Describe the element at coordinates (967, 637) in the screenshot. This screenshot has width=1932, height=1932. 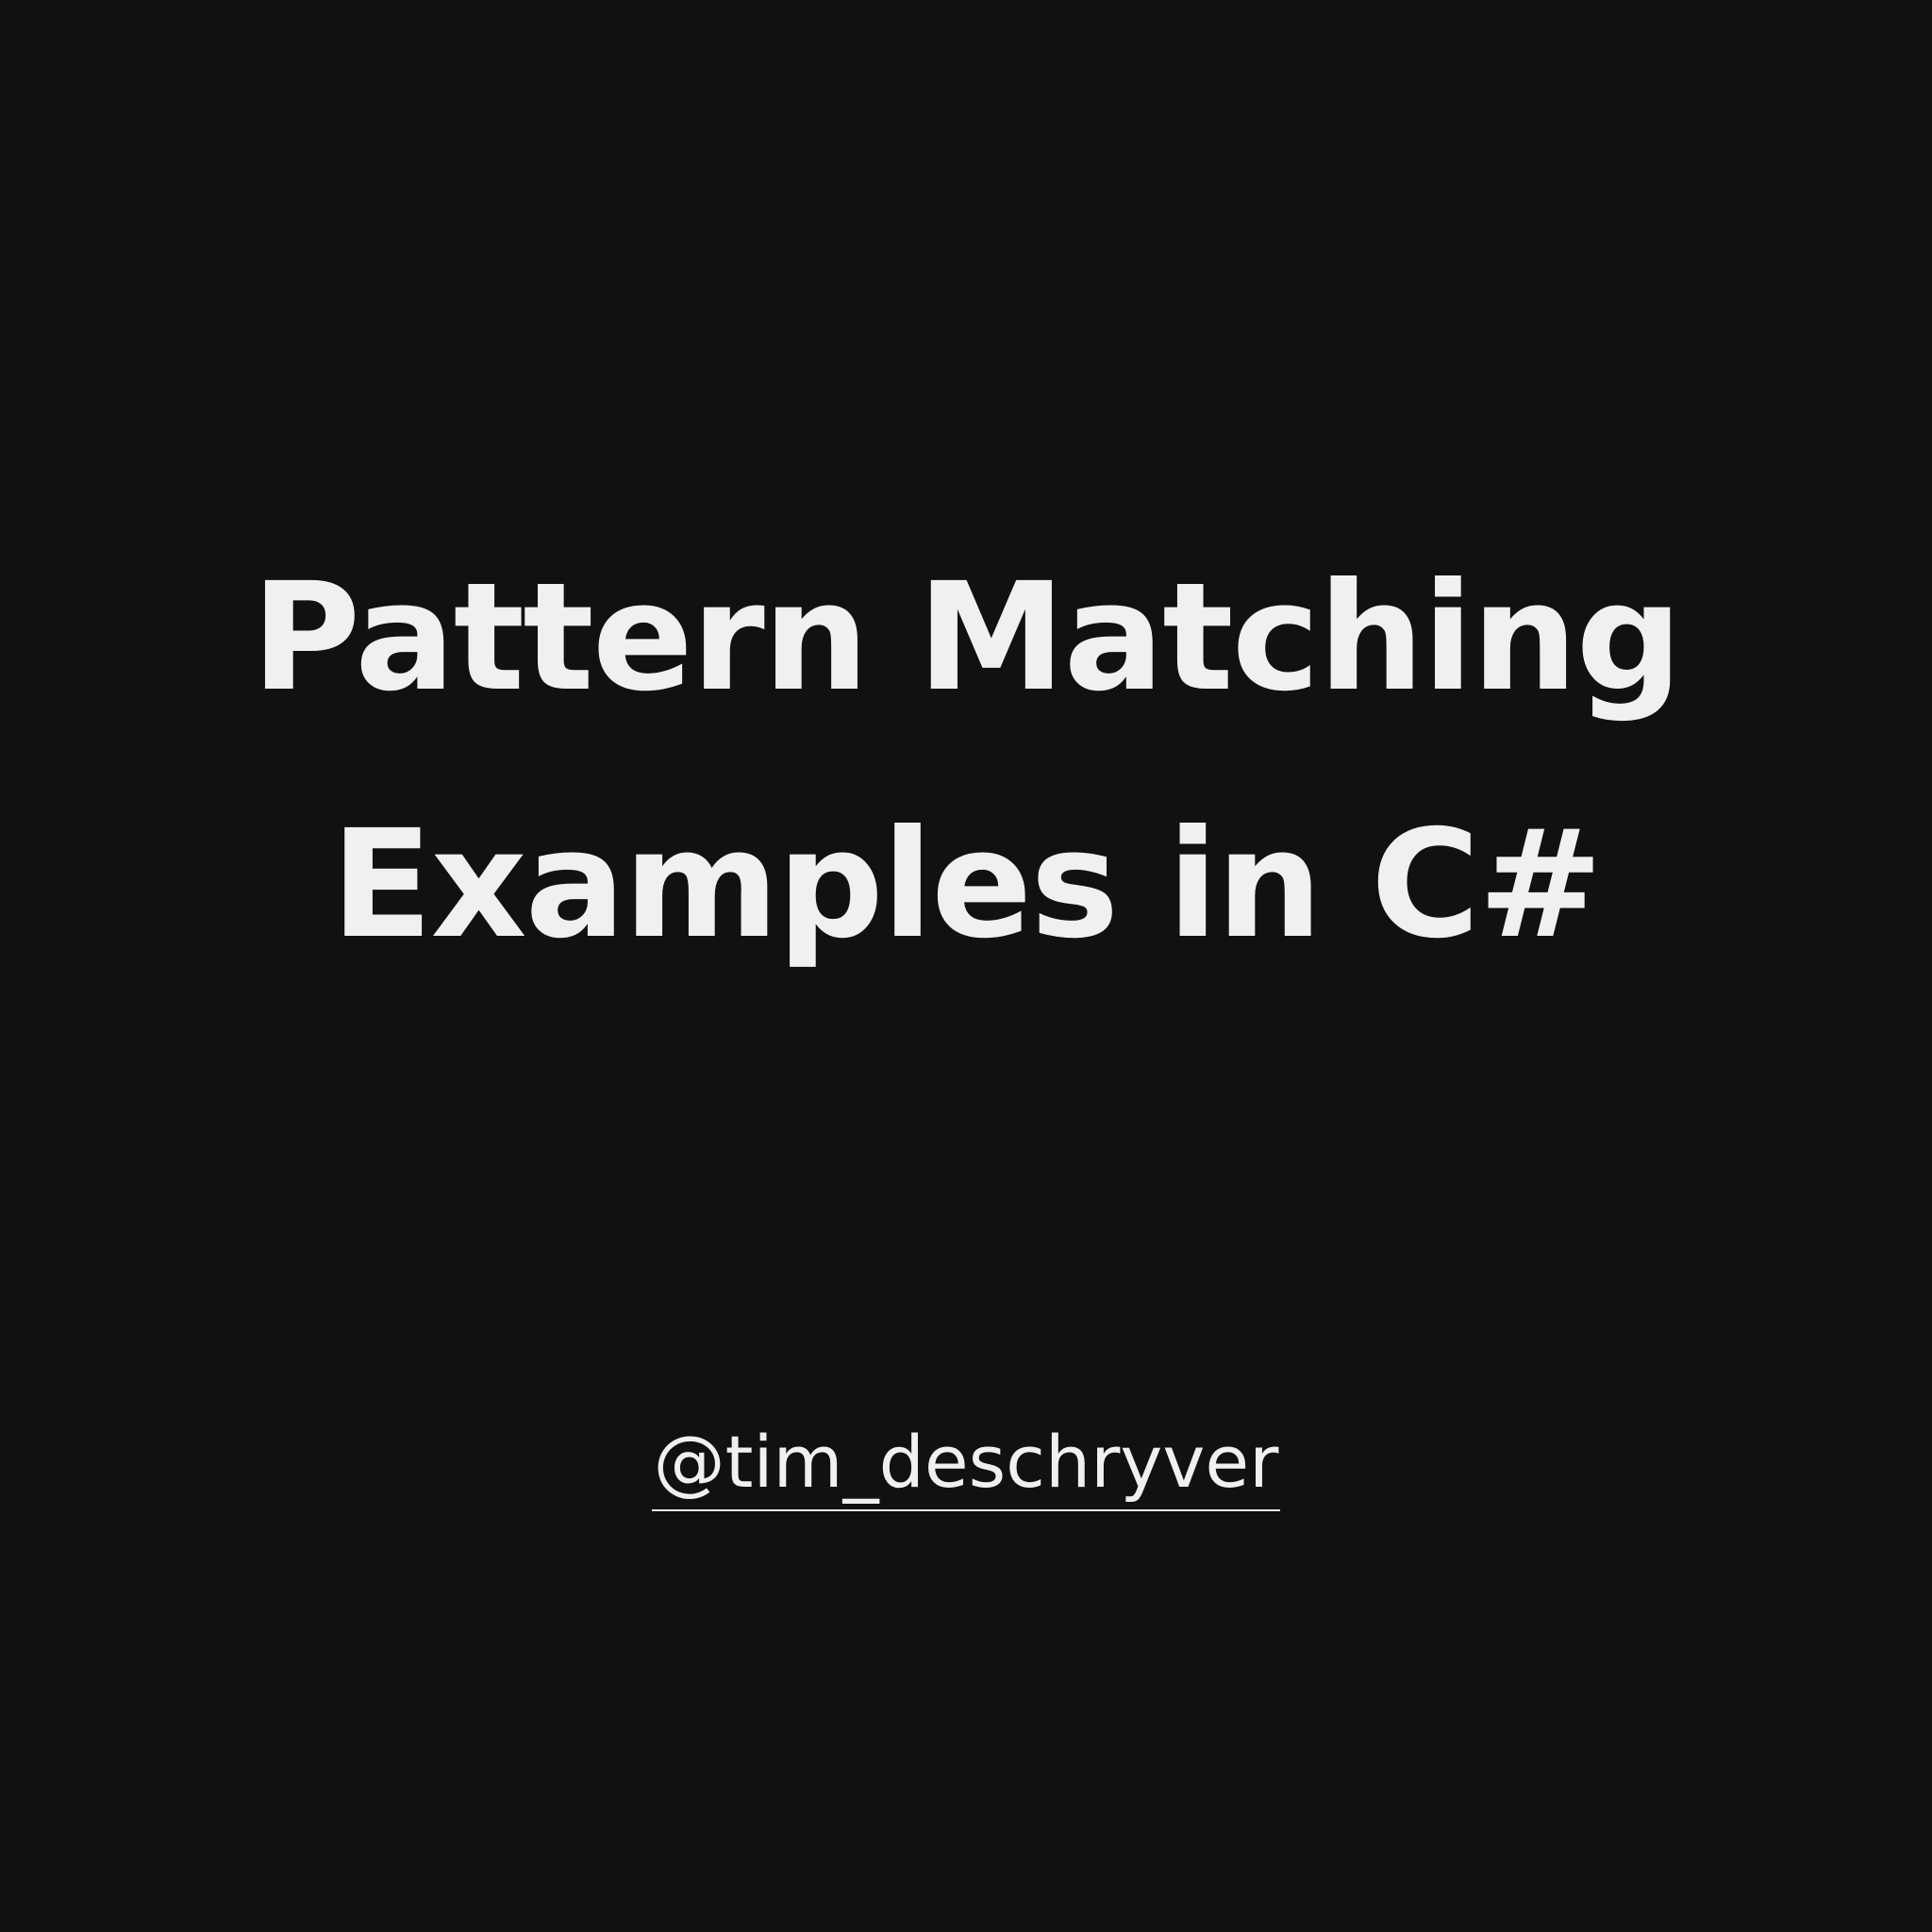
I see `title-line-1: Pattern Matching` at that location.